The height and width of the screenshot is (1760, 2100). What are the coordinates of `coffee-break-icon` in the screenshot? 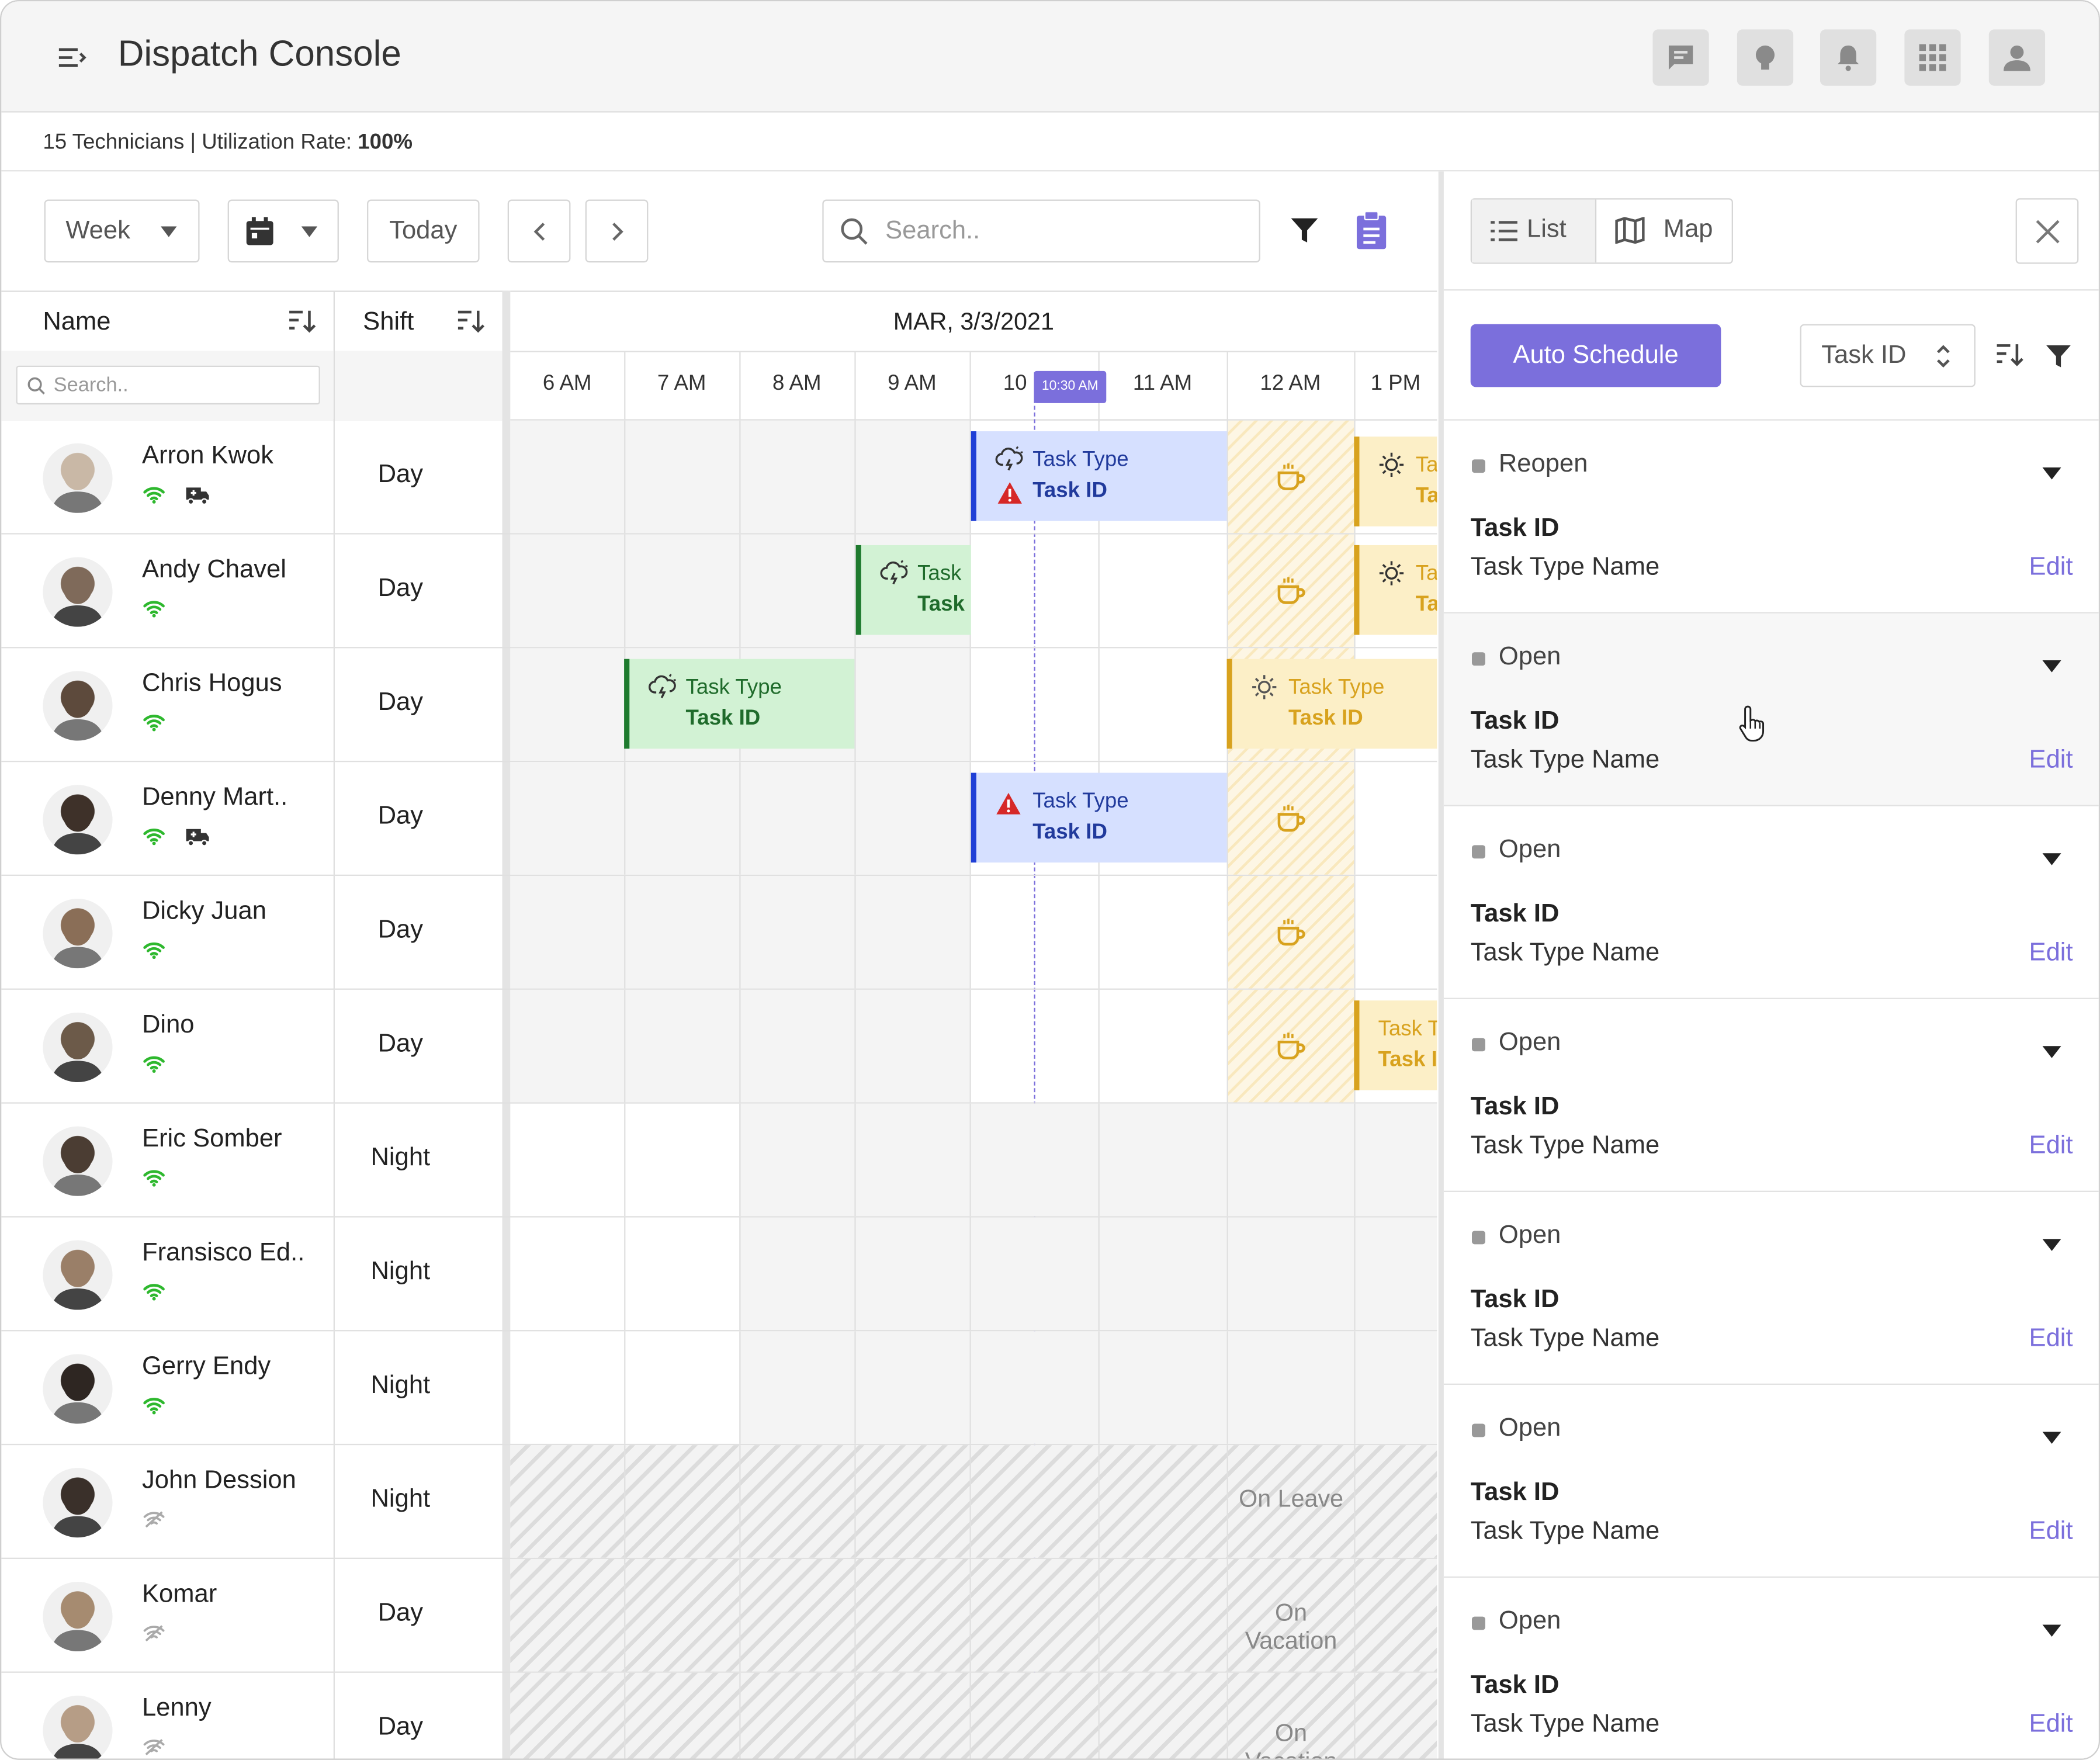 It's located at (1291, 1049).